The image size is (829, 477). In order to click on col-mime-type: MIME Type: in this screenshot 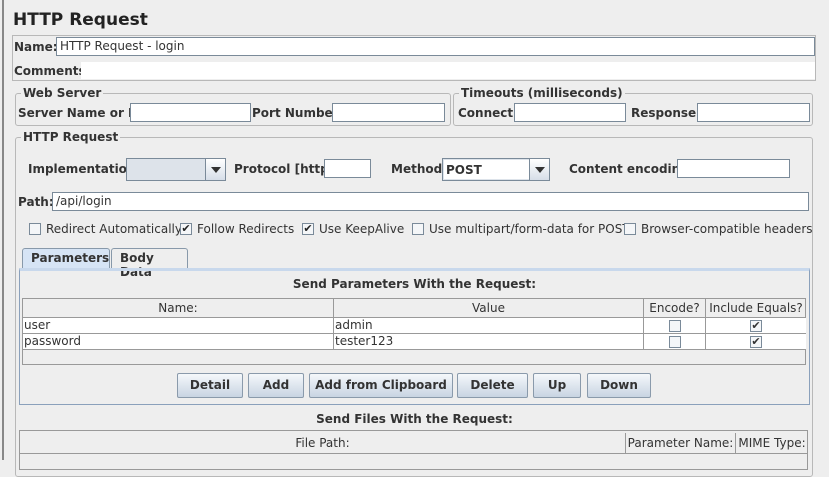, I will do `click(772, 443)`.